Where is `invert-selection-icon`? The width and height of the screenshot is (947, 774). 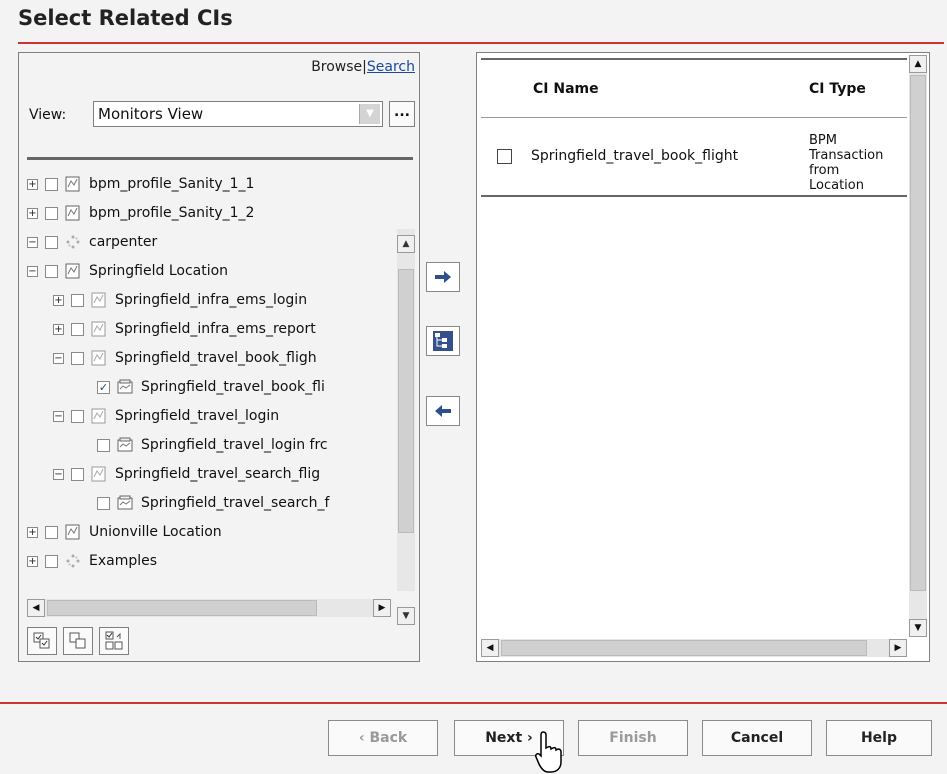
invert-selection-icon is located at coordinates (114, 640).